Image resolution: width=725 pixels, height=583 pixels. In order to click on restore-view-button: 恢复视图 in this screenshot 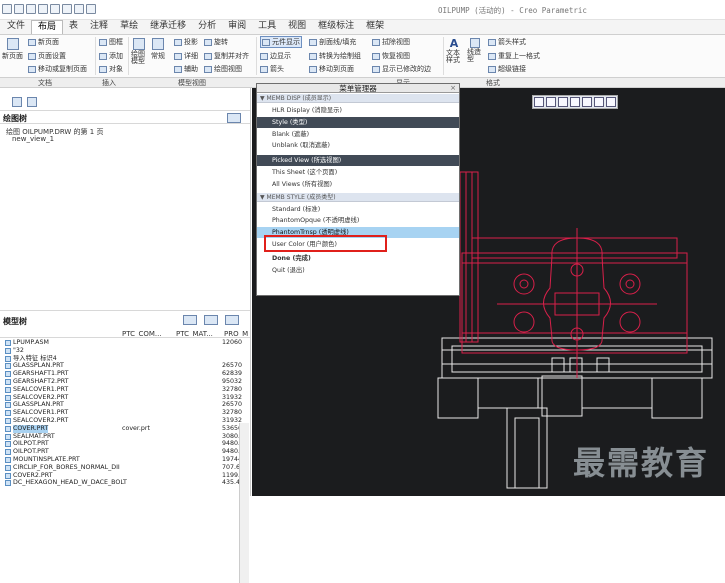, I will do `click(391, 56)`.